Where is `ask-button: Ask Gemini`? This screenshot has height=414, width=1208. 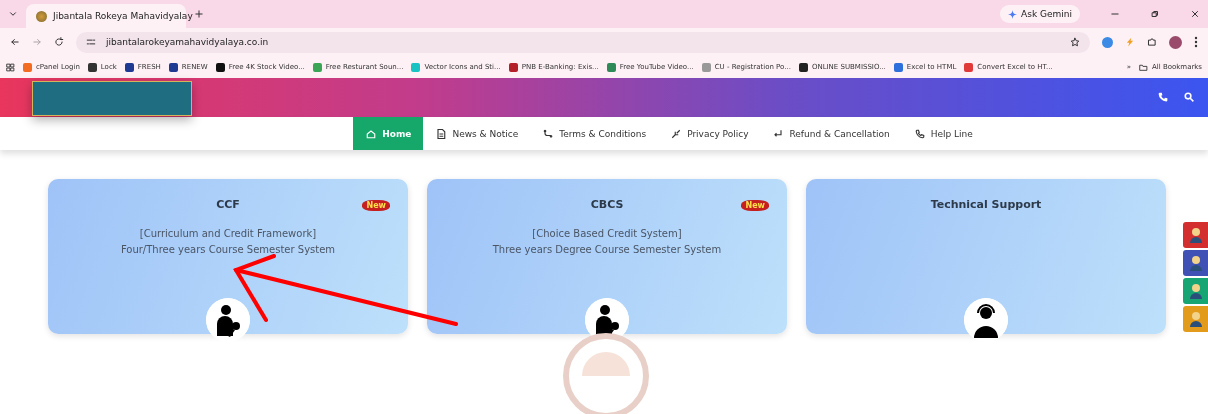 ask-button: Ask Gemini is located at coordinates (1040, 14).